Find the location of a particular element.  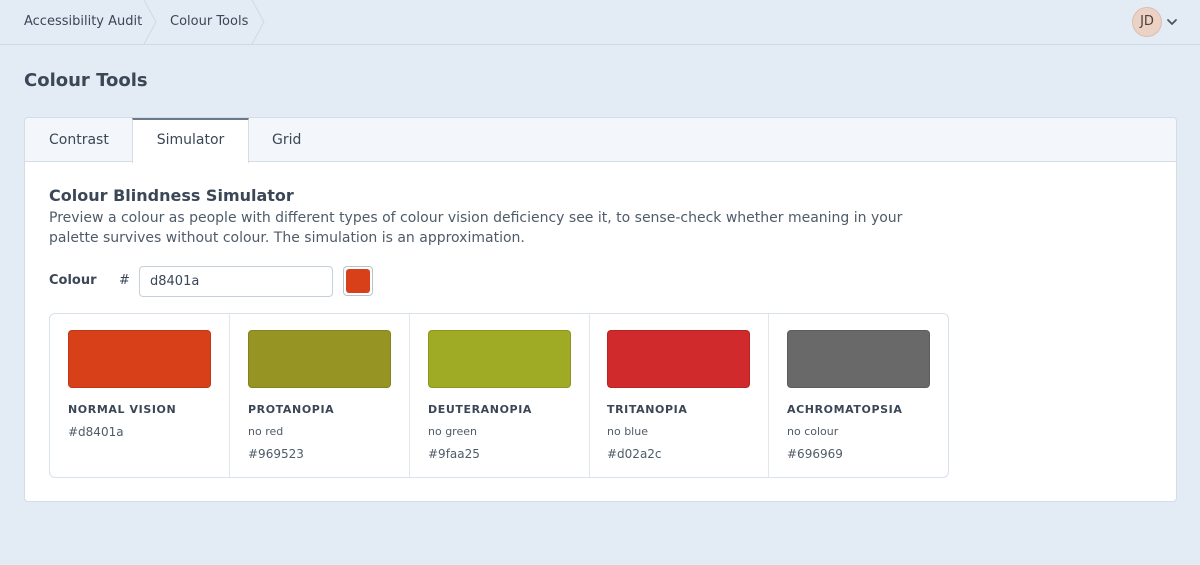

result-protanopia: PROTANOPIA no red #969523 is located at coordinates (320, 395).